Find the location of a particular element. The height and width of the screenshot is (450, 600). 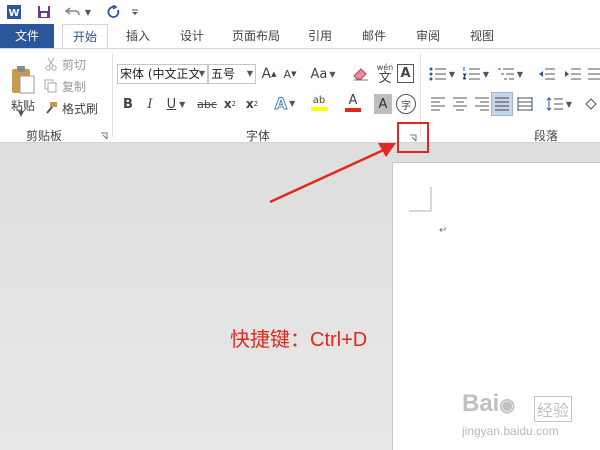

superscript-digit: 2 is located at coordinates (256, 104).